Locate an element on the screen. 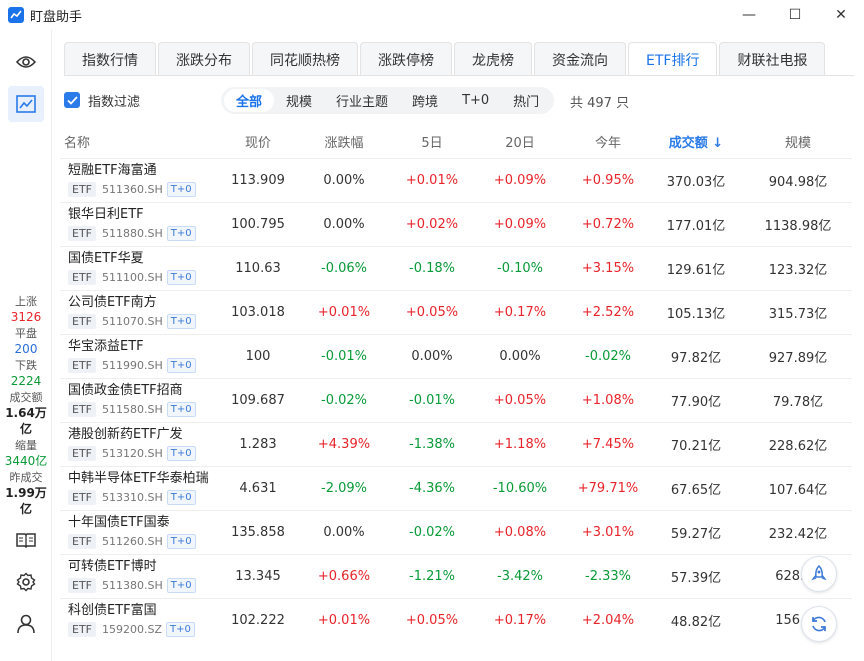 The height and width of the screenshot is (661, 864). tab-2: 同花顺热榜 is located at coordinates (305, 59).